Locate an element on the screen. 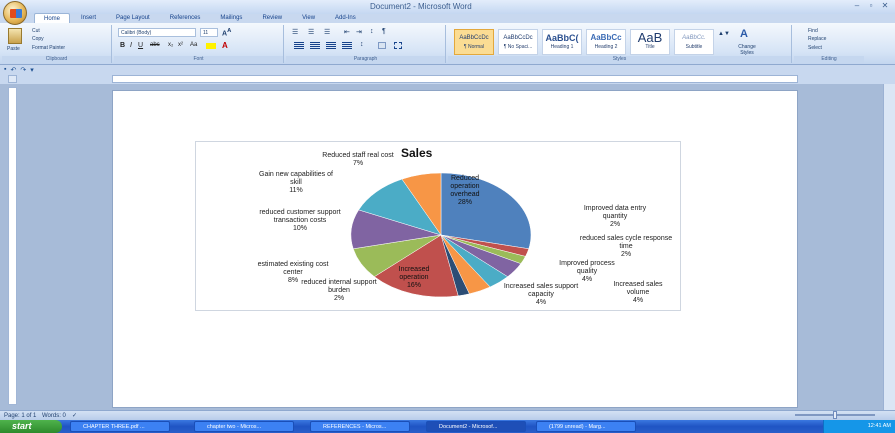 This screenshot has height=433, width=895. style-sample: AaBbCc is located at coordinates (606, 37).